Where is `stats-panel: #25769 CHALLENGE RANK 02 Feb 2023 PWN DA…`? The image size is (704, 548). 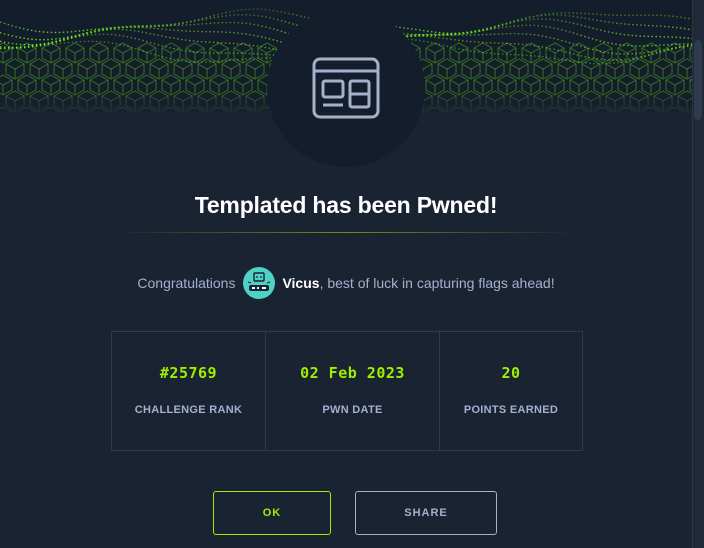 stats-panel: #25769 CHALLENGE RANK 02 Feb 2023 PWN DA… is located at coordinates (347, 391).